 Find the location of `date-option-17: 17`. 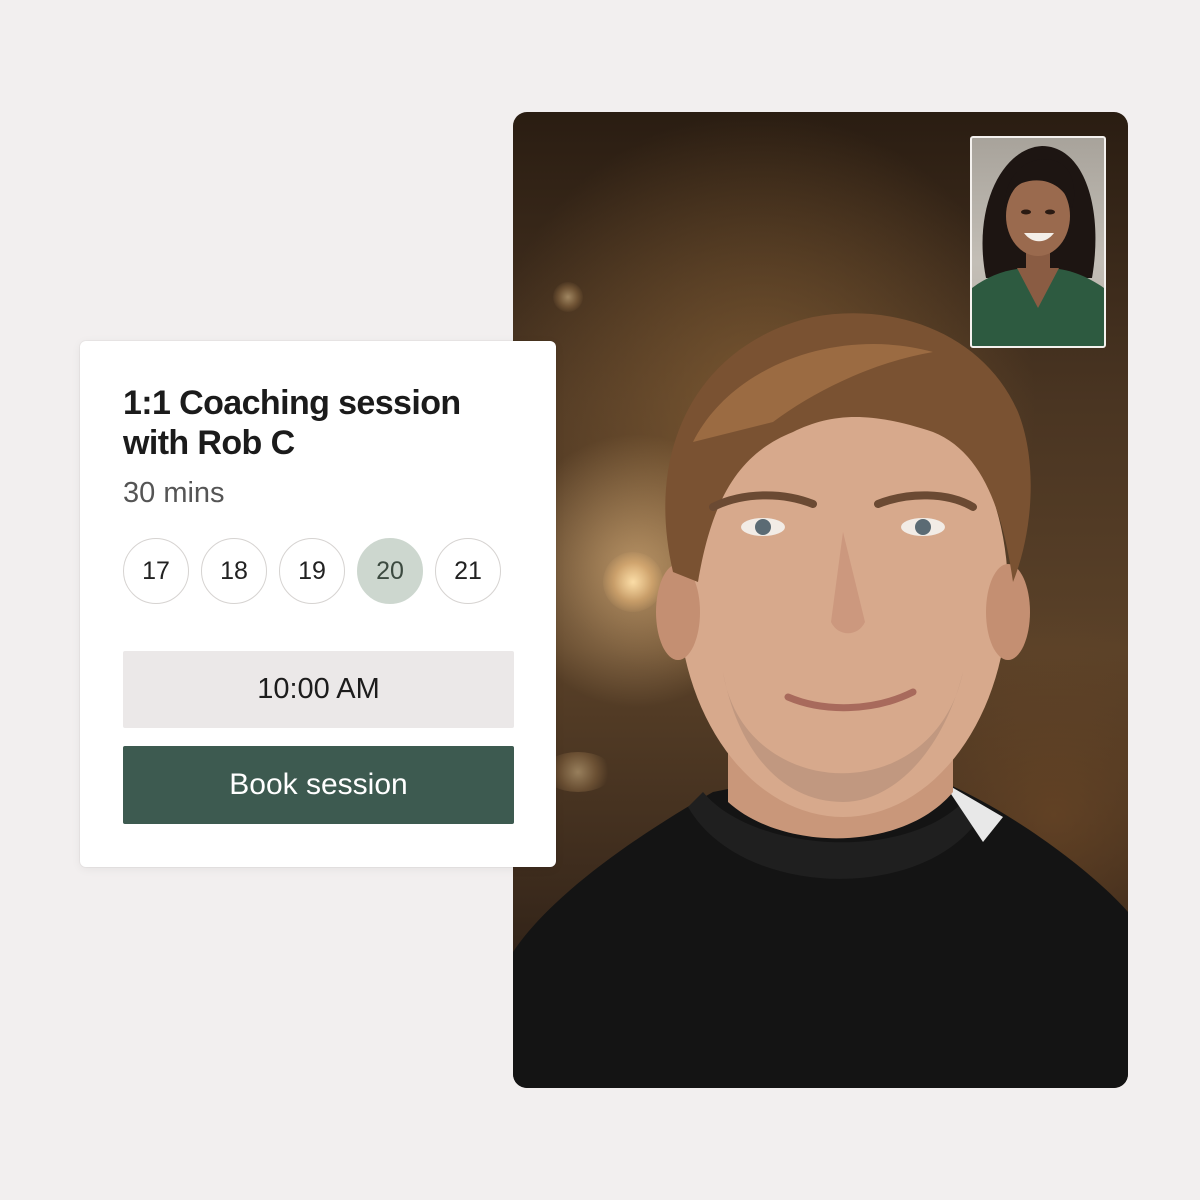

date-option-17: 17 is located at coordinates (156, 571).